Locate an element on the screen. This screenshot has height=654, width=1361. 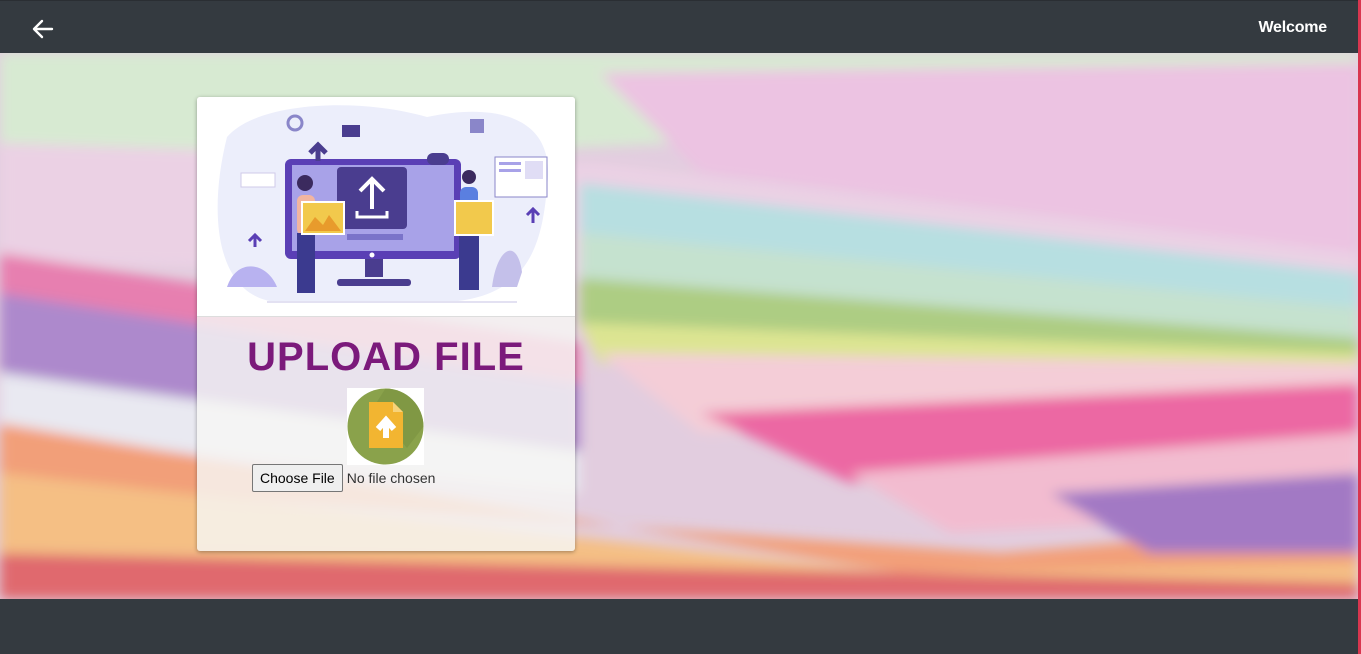
page-title: UPLOAD FILE is located at coordinates (386, 357).